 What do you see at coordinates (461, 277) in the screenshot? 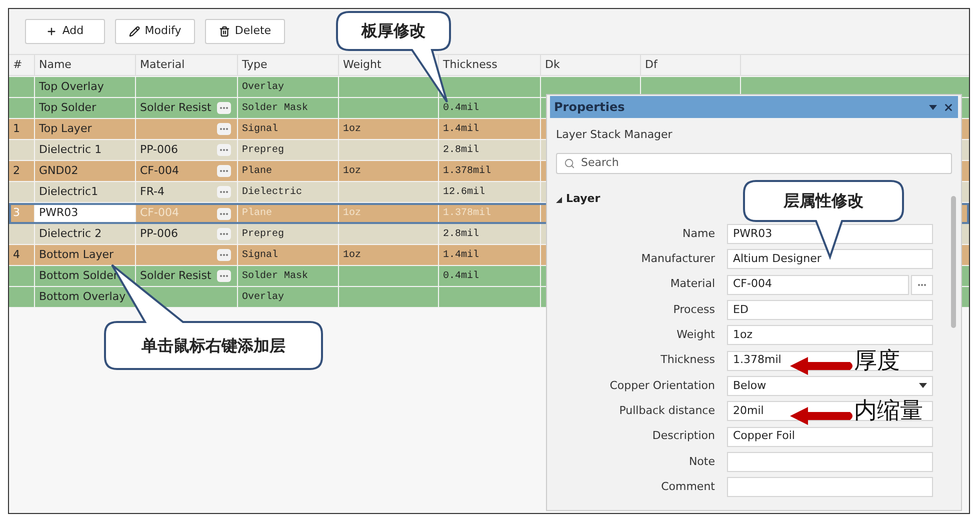
I see `layer-thickness: 0.4mil` at bounding box center [461, 277].